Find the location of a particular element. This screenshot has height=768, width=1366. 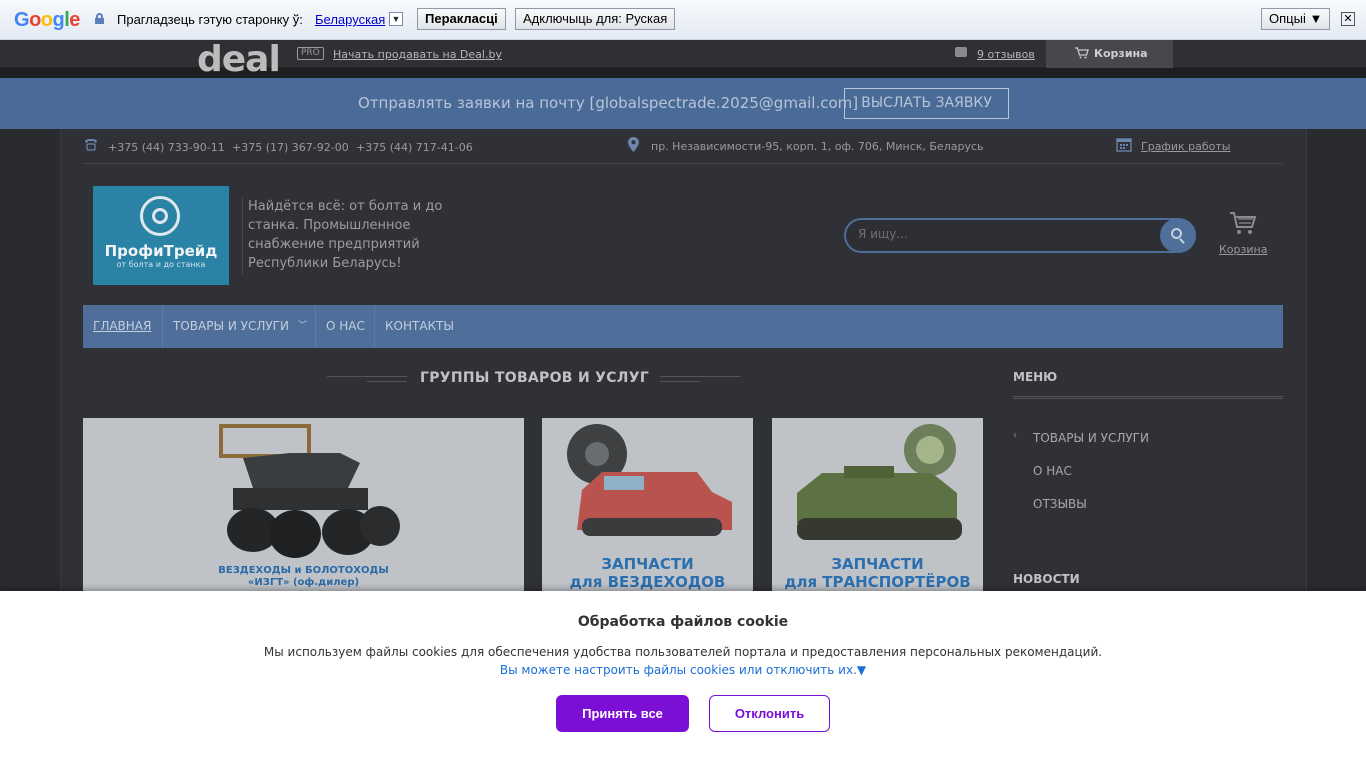

phone-icon is located at coordinates (91, 147).